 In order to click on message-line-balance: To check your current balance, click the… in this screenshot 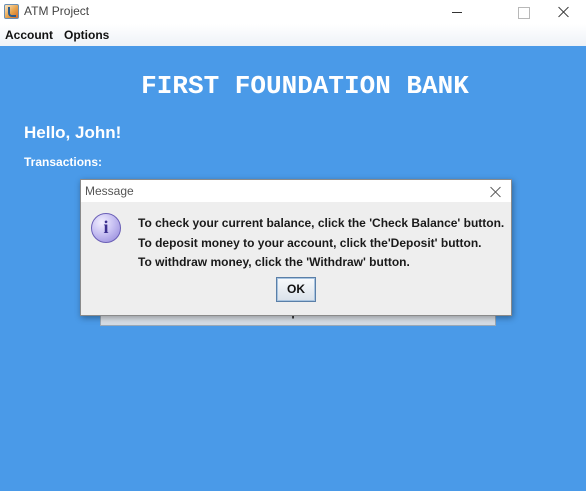, I will do `click(321, 223)`.